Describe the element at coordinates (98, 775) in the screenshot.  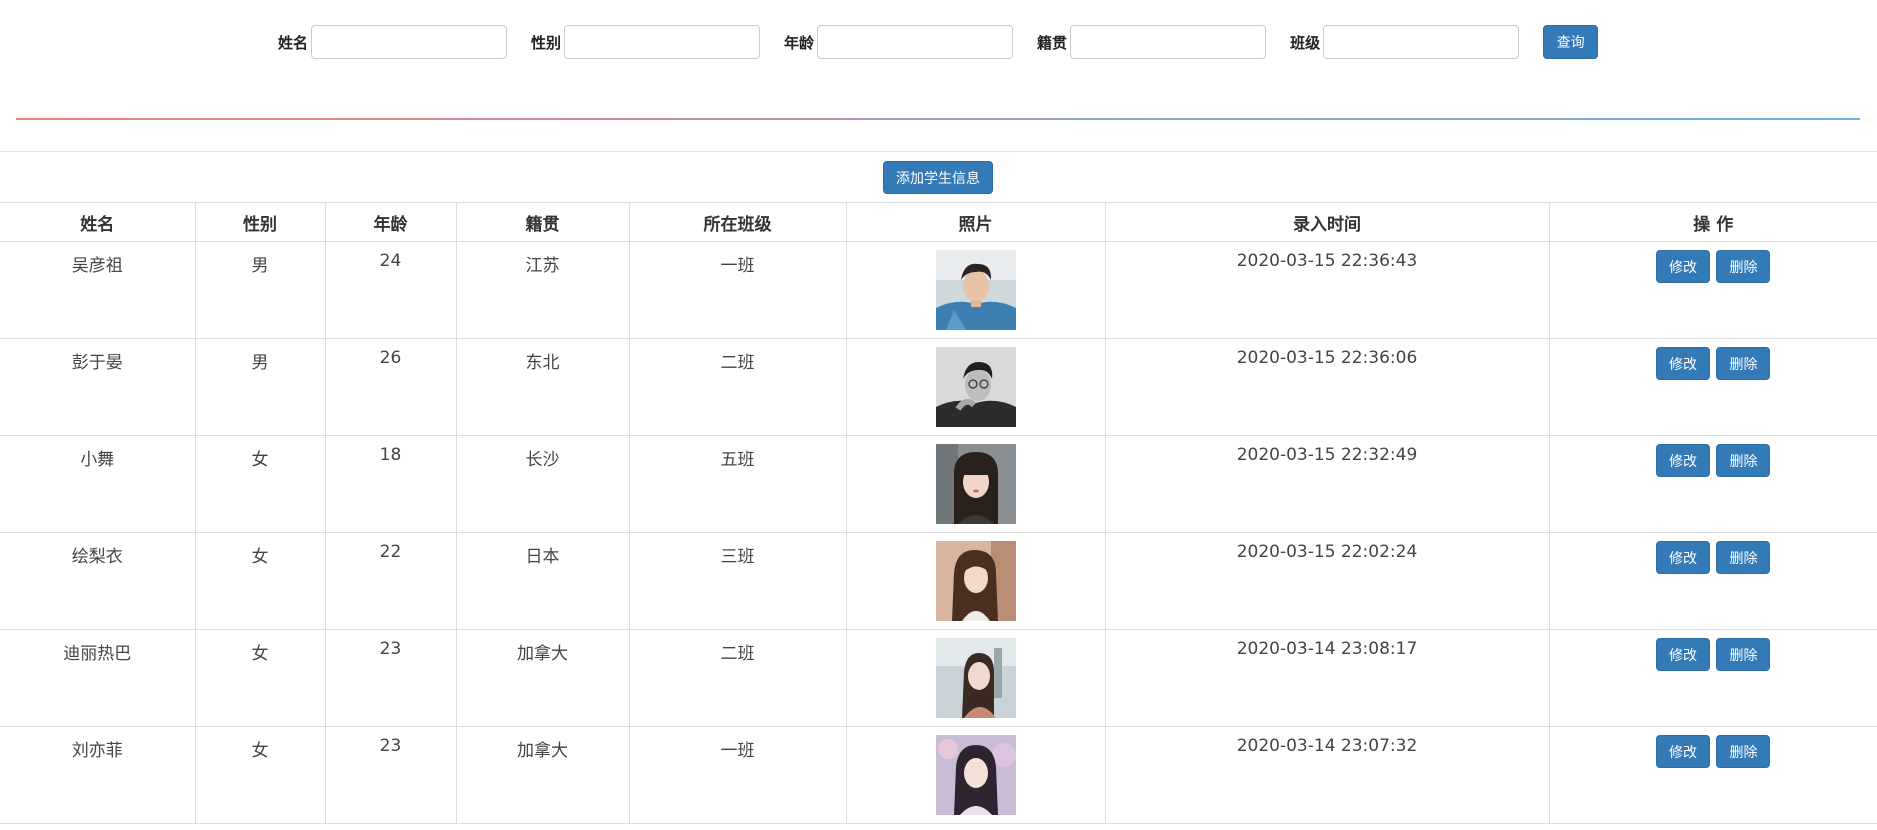
I see `cell-name: 刘亦菲` at that location.